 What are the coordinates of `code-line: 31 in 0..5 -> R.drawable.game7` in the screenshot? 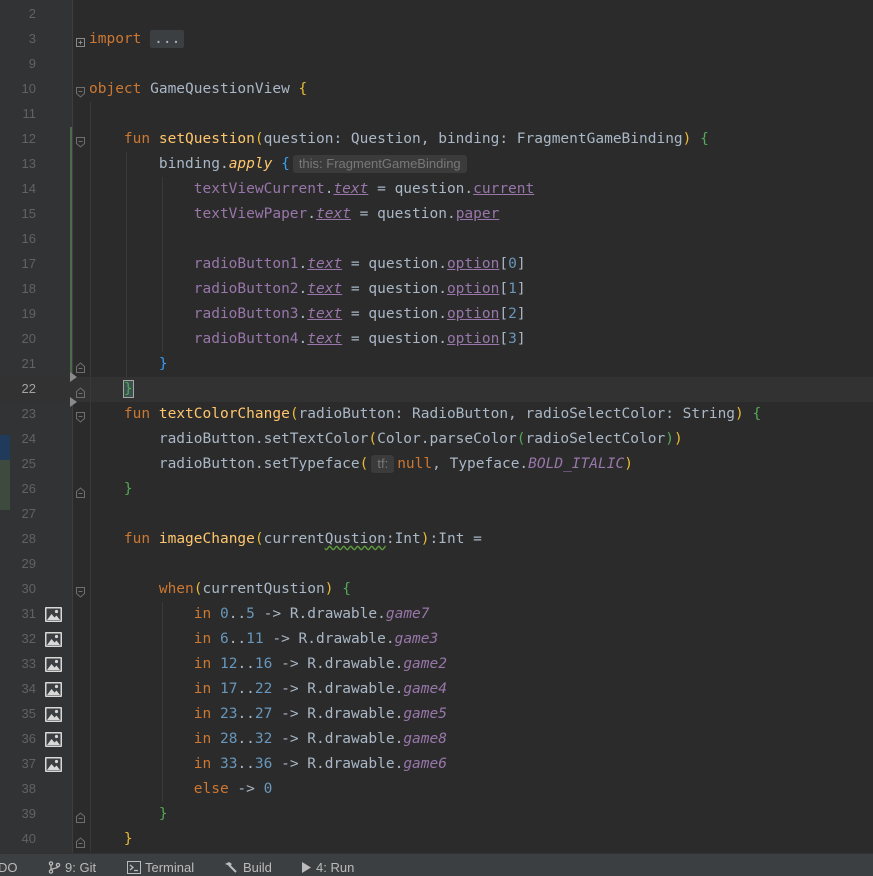 It's located at (436, 614).